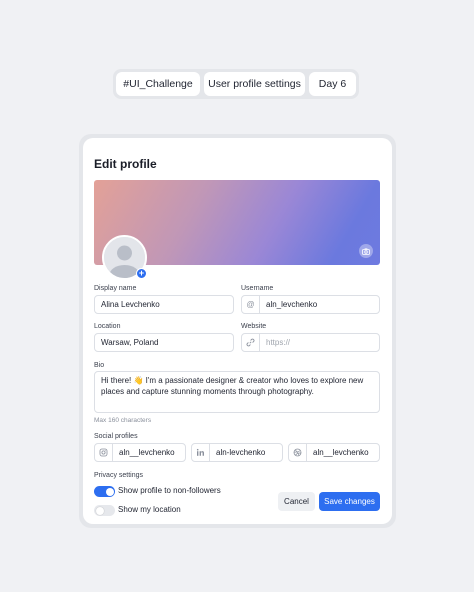 This screenshot has width=474, height=592. What do you see at coordinates (298, 452) in the screenshot?
I see `dribbble-icon` at bounding box center [298, 452].